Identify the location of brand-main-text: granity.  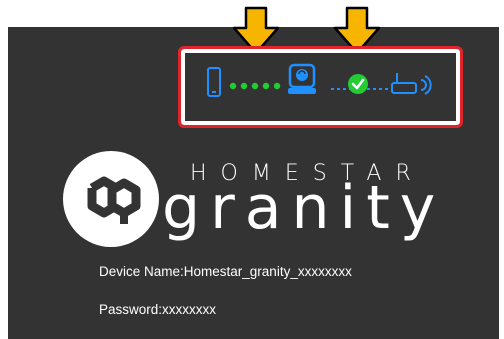
(304, 208).